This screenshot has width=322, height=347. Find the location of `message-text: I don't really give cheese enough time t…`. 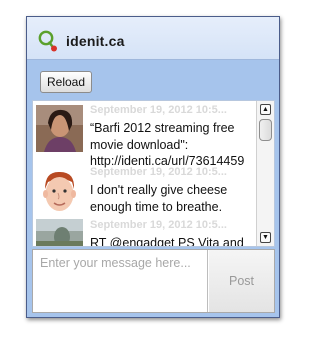

message-text: I don't really give cheese enough time t… is located at coordinates (159, 198).